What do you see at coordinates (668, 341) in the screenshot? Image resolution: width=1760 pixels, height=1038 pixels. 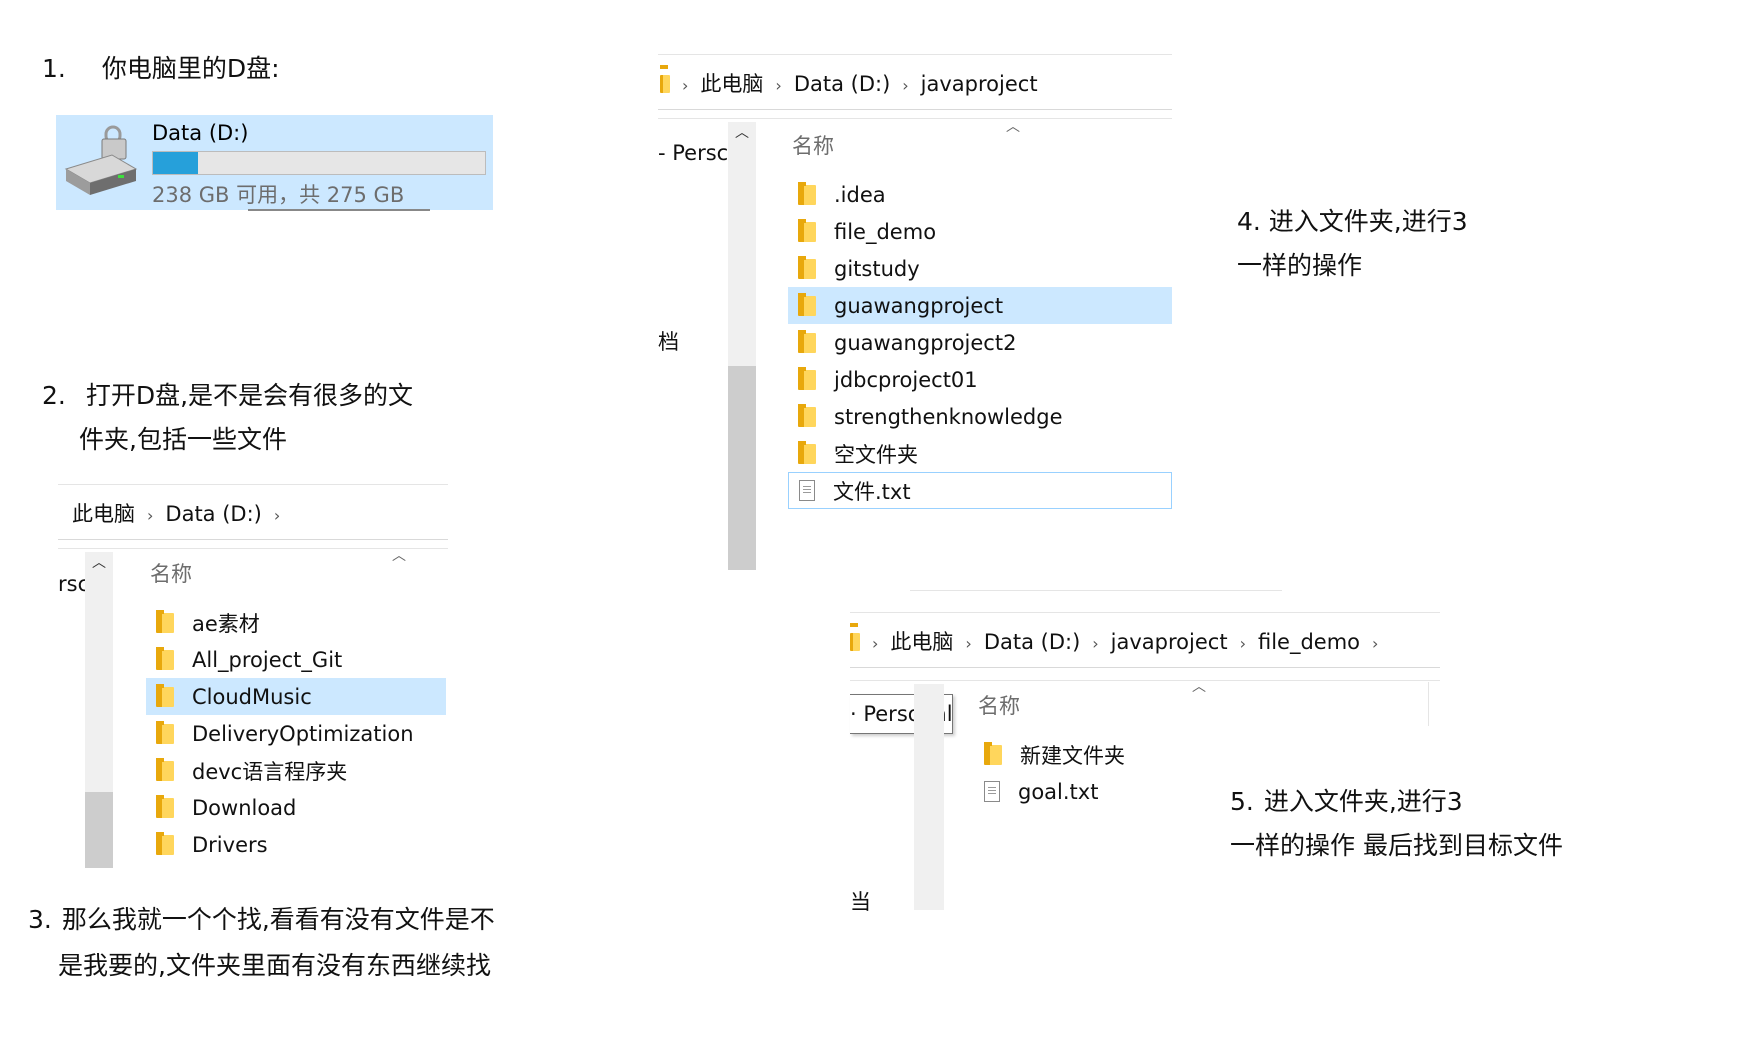 I see `nav-pane-fragment: 档` at bounding box center [668, 341].